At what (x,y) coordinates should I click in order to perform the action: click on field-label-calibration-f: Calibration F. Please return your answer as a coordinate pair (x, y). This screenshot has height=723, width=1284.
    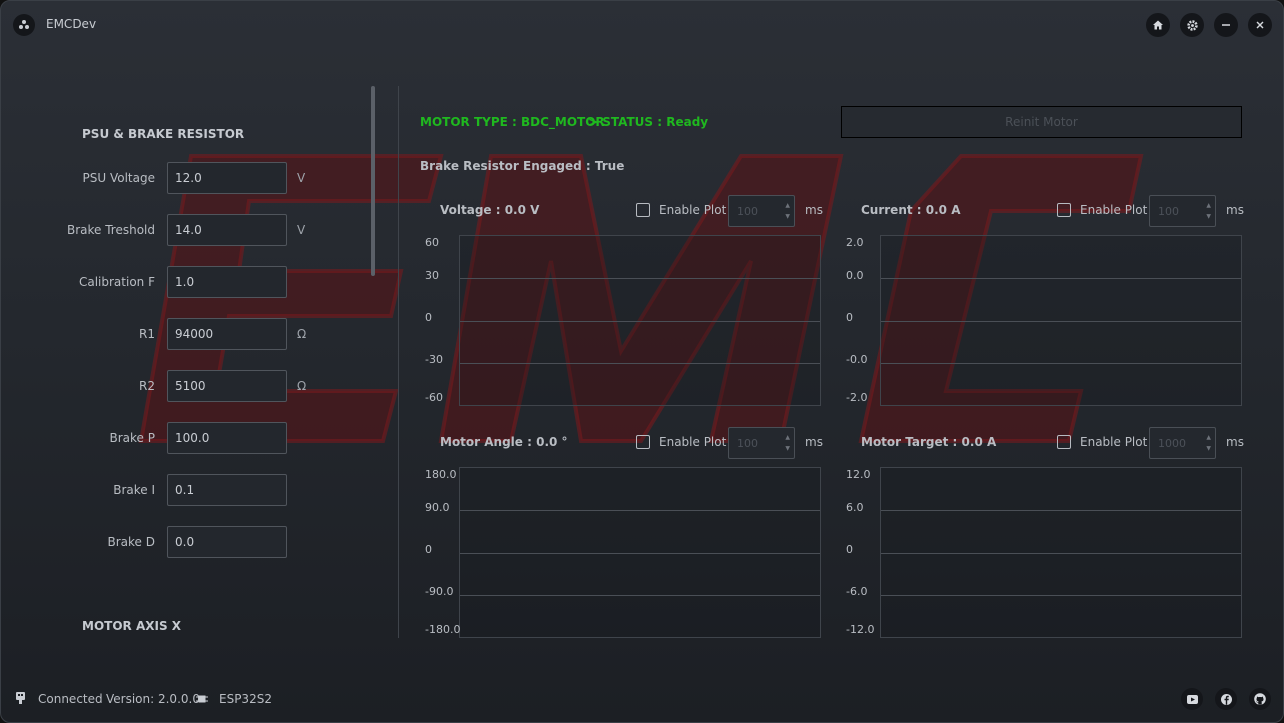
    Looking at the image, I should click on (116, 282).